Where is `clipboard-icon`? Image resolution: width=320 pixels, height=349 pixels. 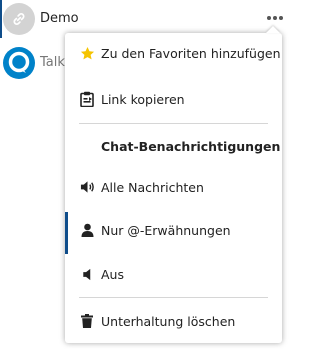
clipboard-icon is located at coordinates (87, 99).